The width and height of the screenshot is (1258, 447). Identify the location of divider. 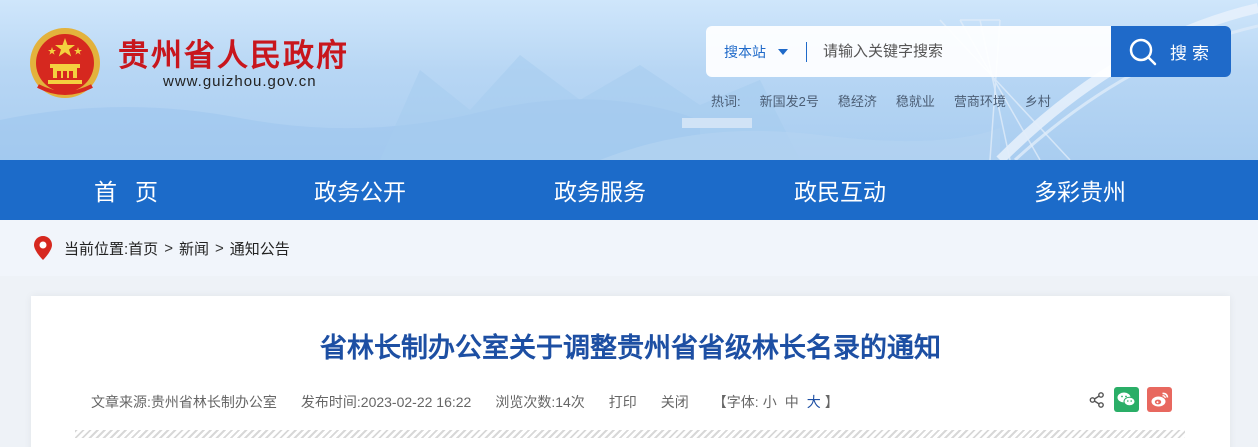
(630, 434).